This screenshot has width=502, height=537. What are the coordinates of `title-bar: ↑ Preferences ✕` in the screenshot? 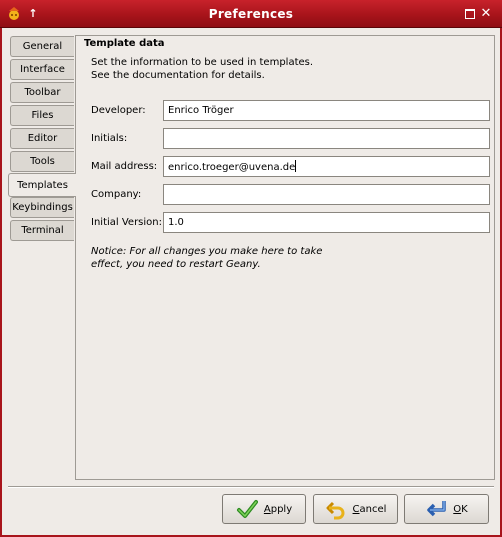 It's located at (251, 14).